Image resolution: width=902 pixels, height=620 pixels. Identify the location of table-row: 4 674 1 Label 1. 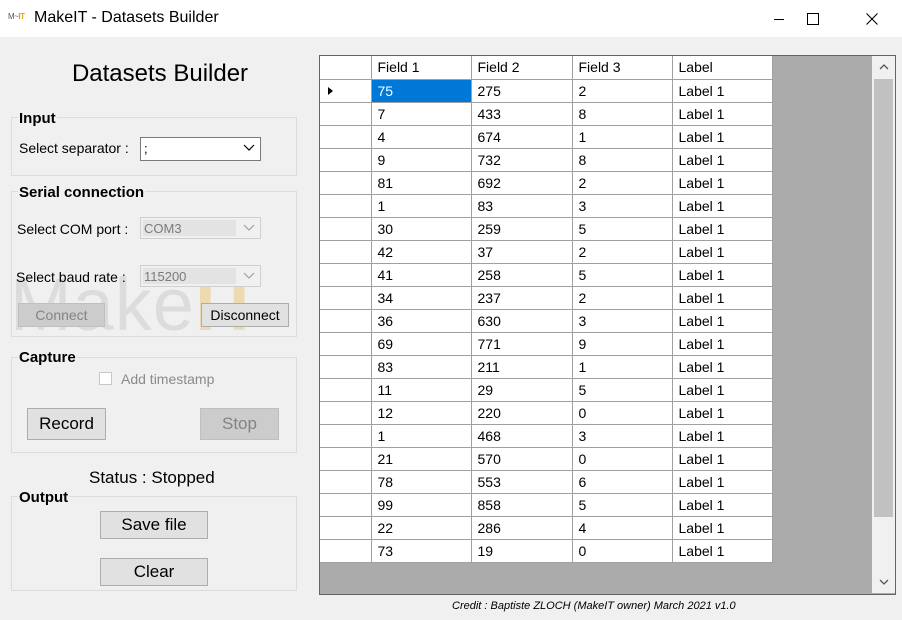
(546, 137).